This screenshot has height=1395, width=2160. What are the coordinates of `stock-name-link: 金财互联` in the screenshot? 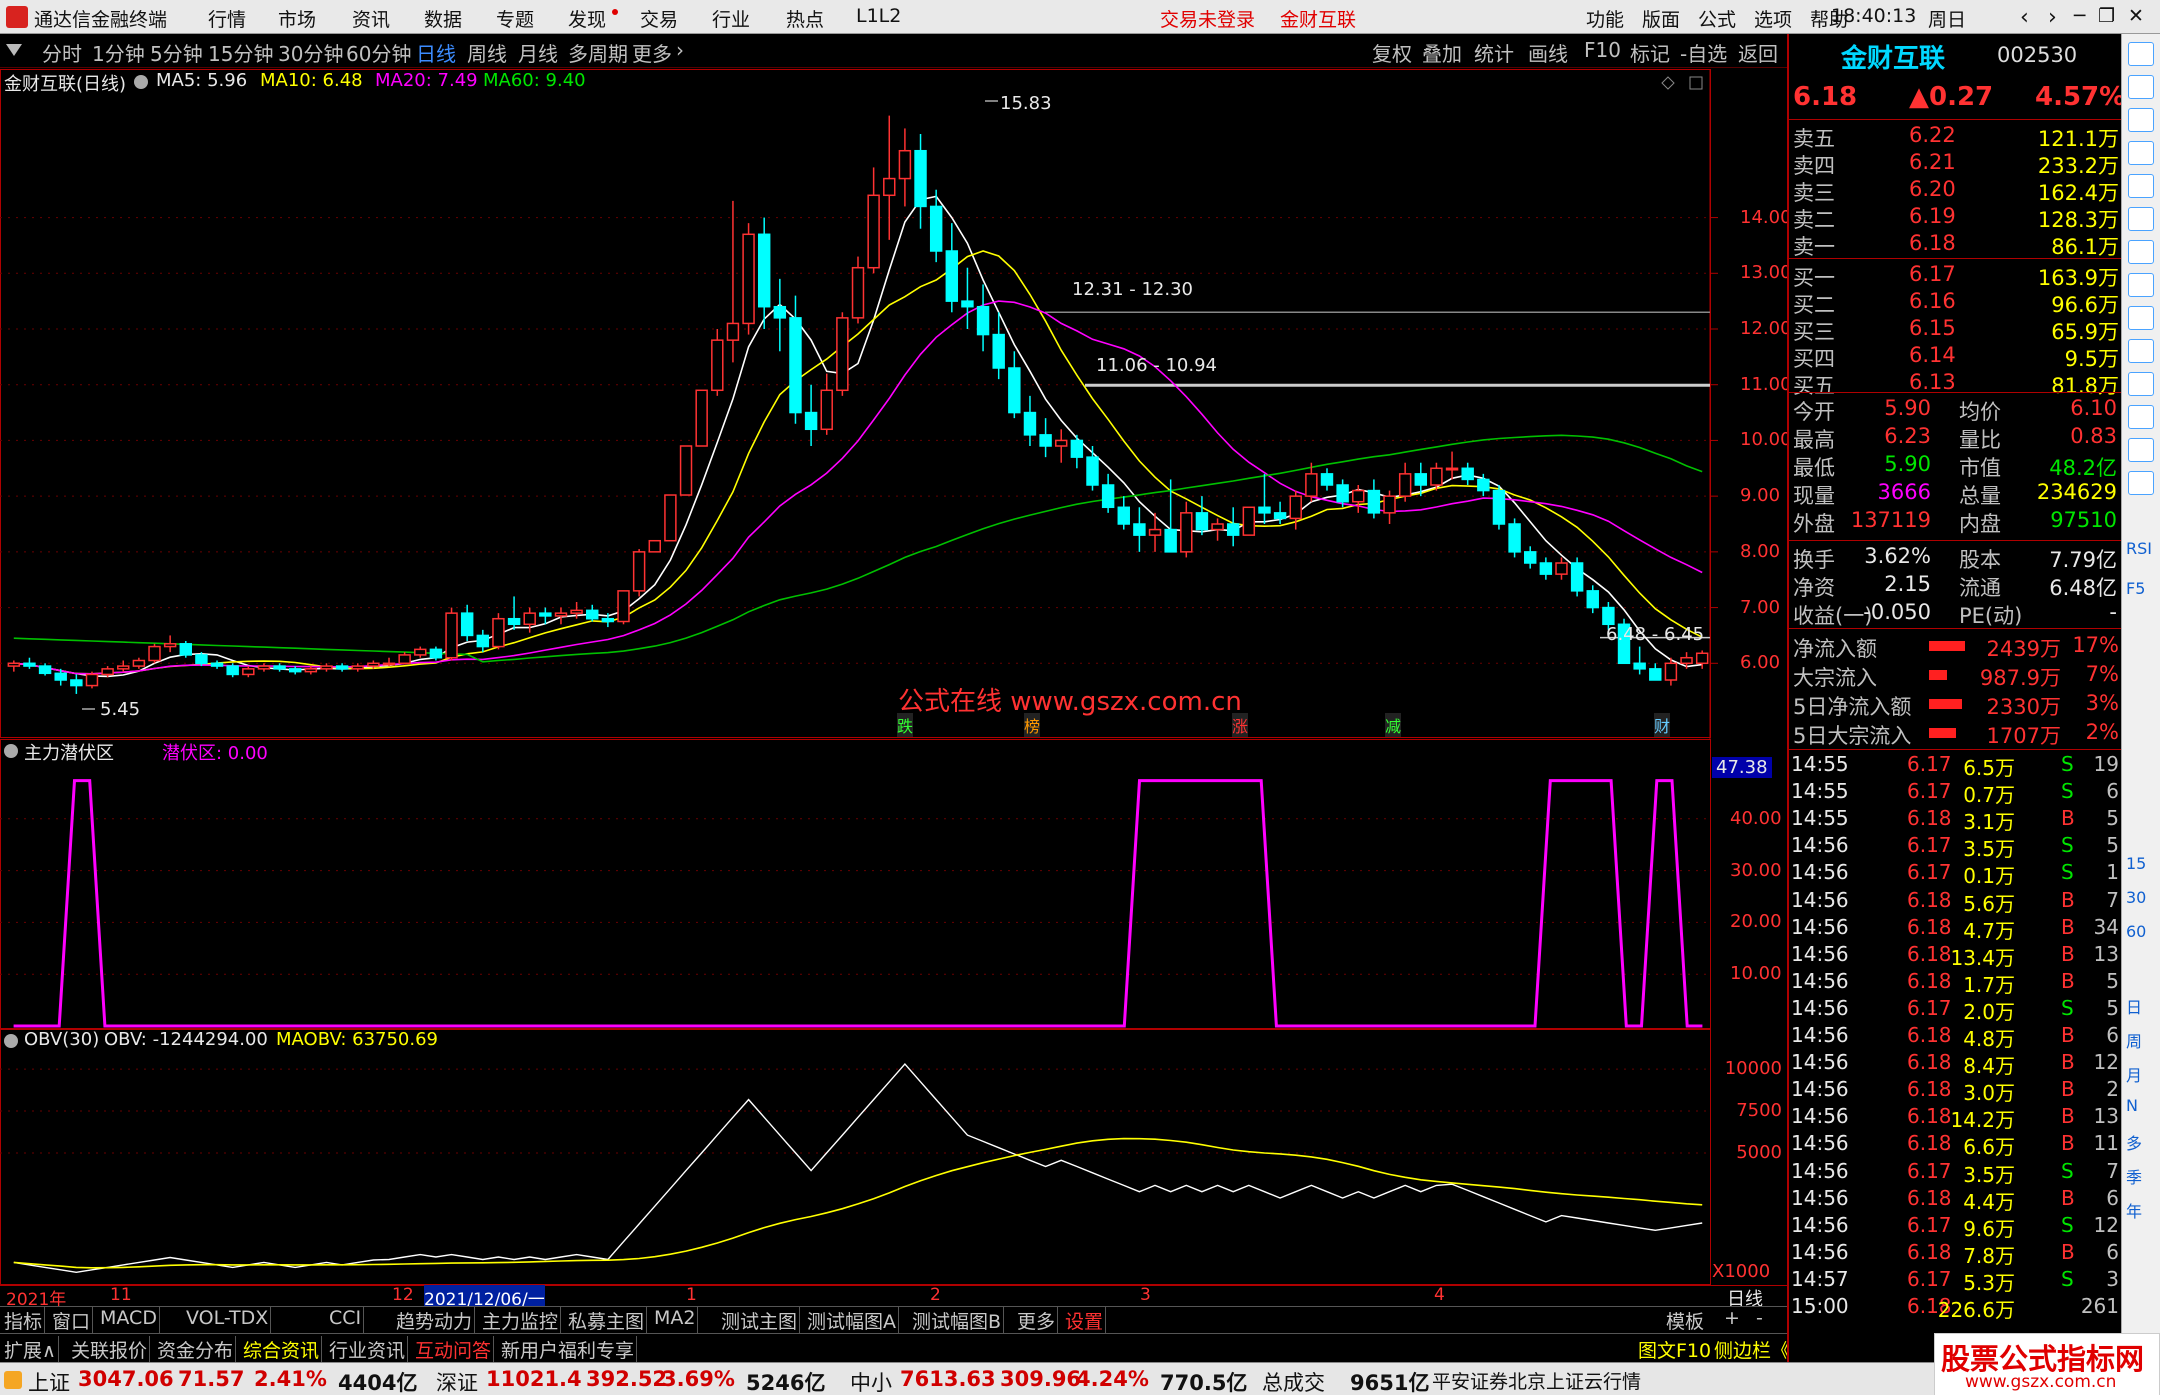 It's located at (1318, 18).